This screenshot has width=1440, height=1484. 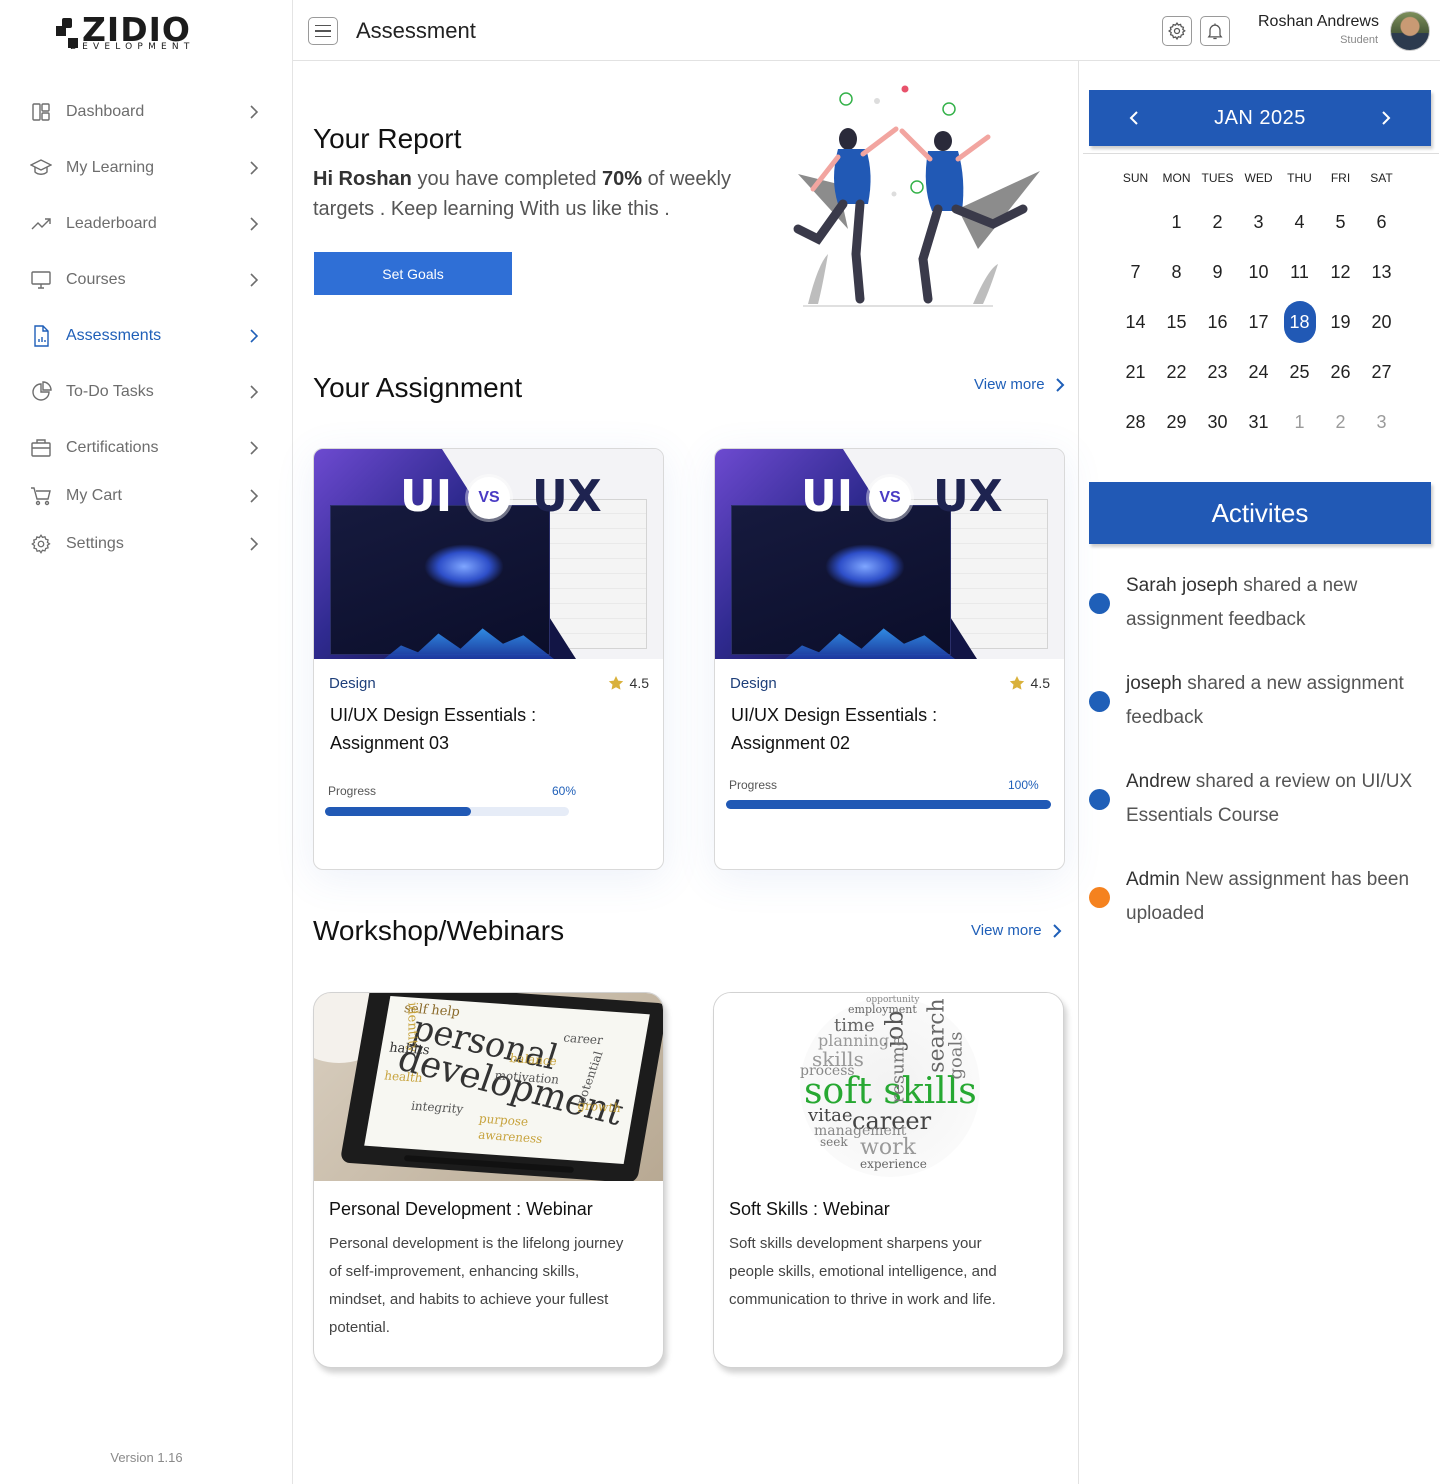 I want to click on calendar-day: 20, so click(x=1381, y=322).